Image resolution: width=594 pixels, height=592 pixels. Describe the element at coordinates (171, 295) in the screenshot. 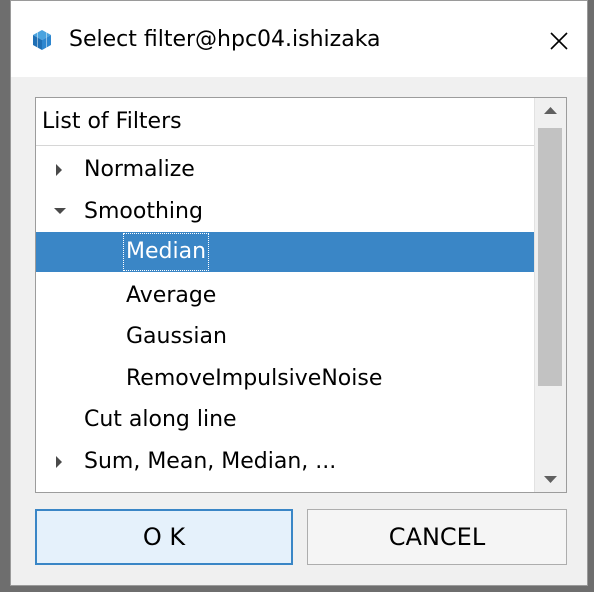

I see `tree-item-label: Average` at that location.